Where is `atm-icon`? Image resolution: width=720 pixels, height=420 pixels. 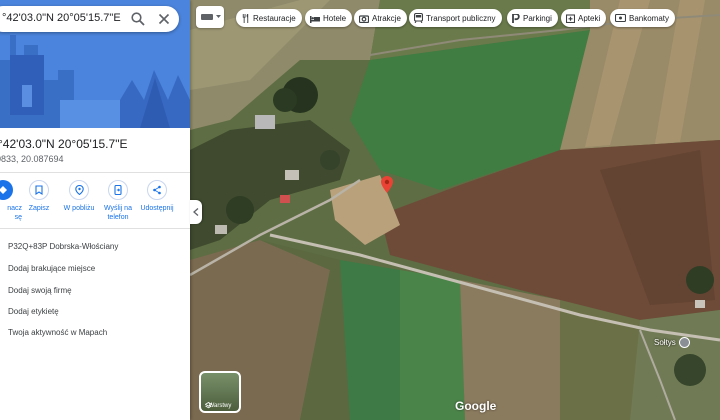
atm-icon is located at coordinates (620, 18).